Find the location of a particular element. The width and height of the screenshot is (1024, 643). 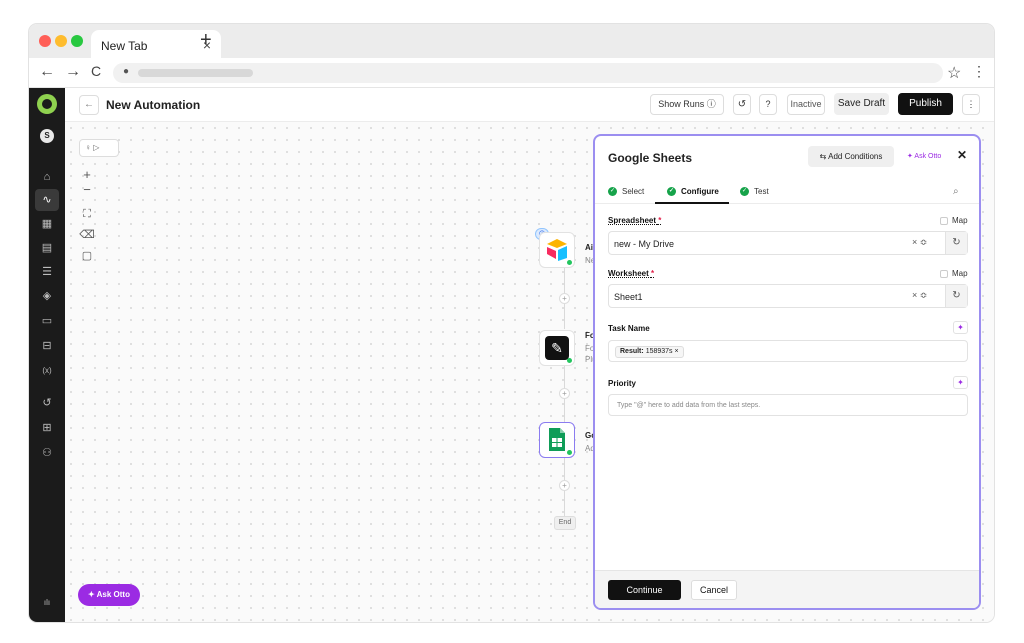

end-node: End is located at coordinates (565, 523).